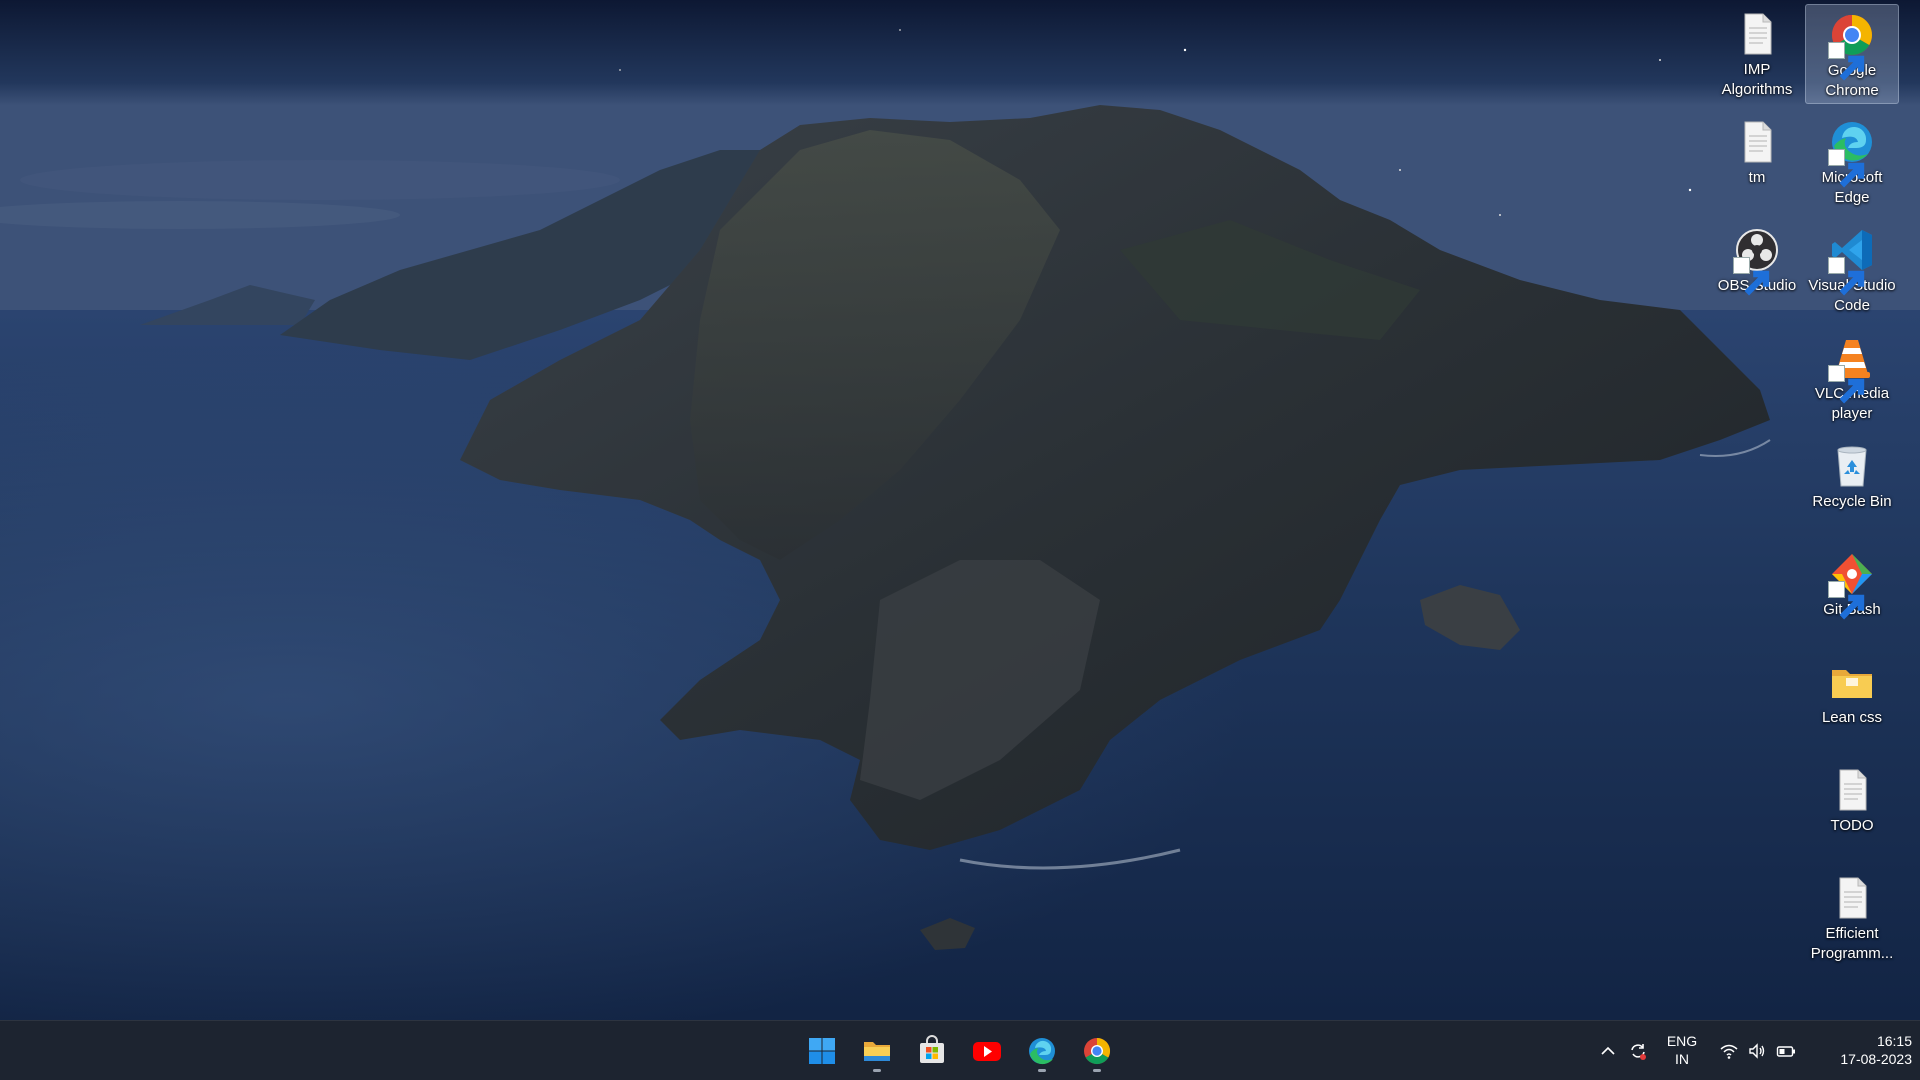  What do you see at coordinates (1852, 717) in the screenshot?
I see `desktop-icon-label: Lean css` at bounding box center [1852, 717].